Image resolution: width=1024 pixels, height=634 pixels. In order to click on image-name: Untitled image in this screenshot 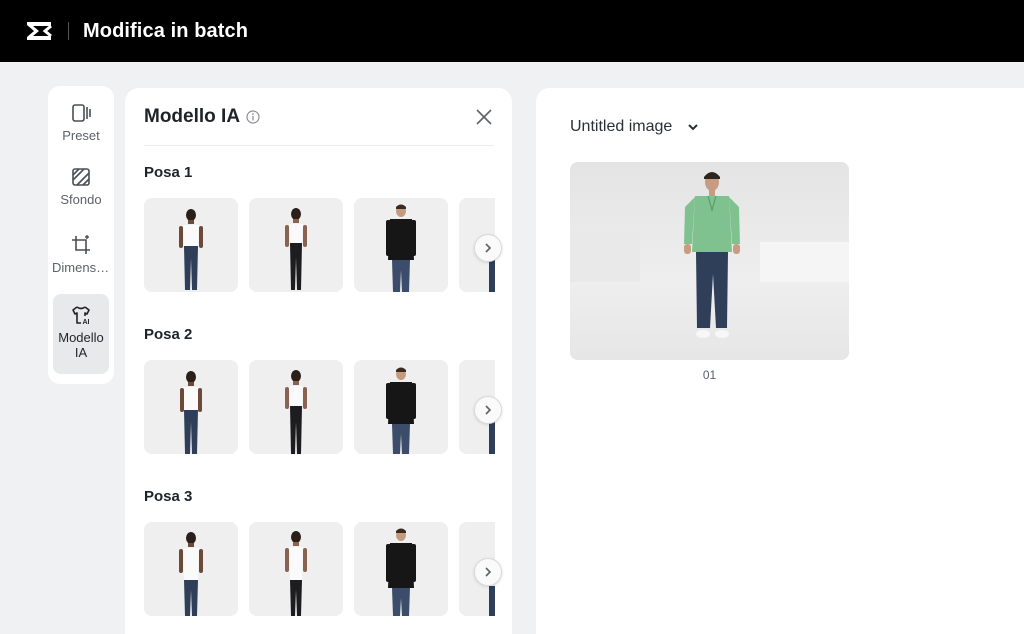, I will do `click(621, 126)`.